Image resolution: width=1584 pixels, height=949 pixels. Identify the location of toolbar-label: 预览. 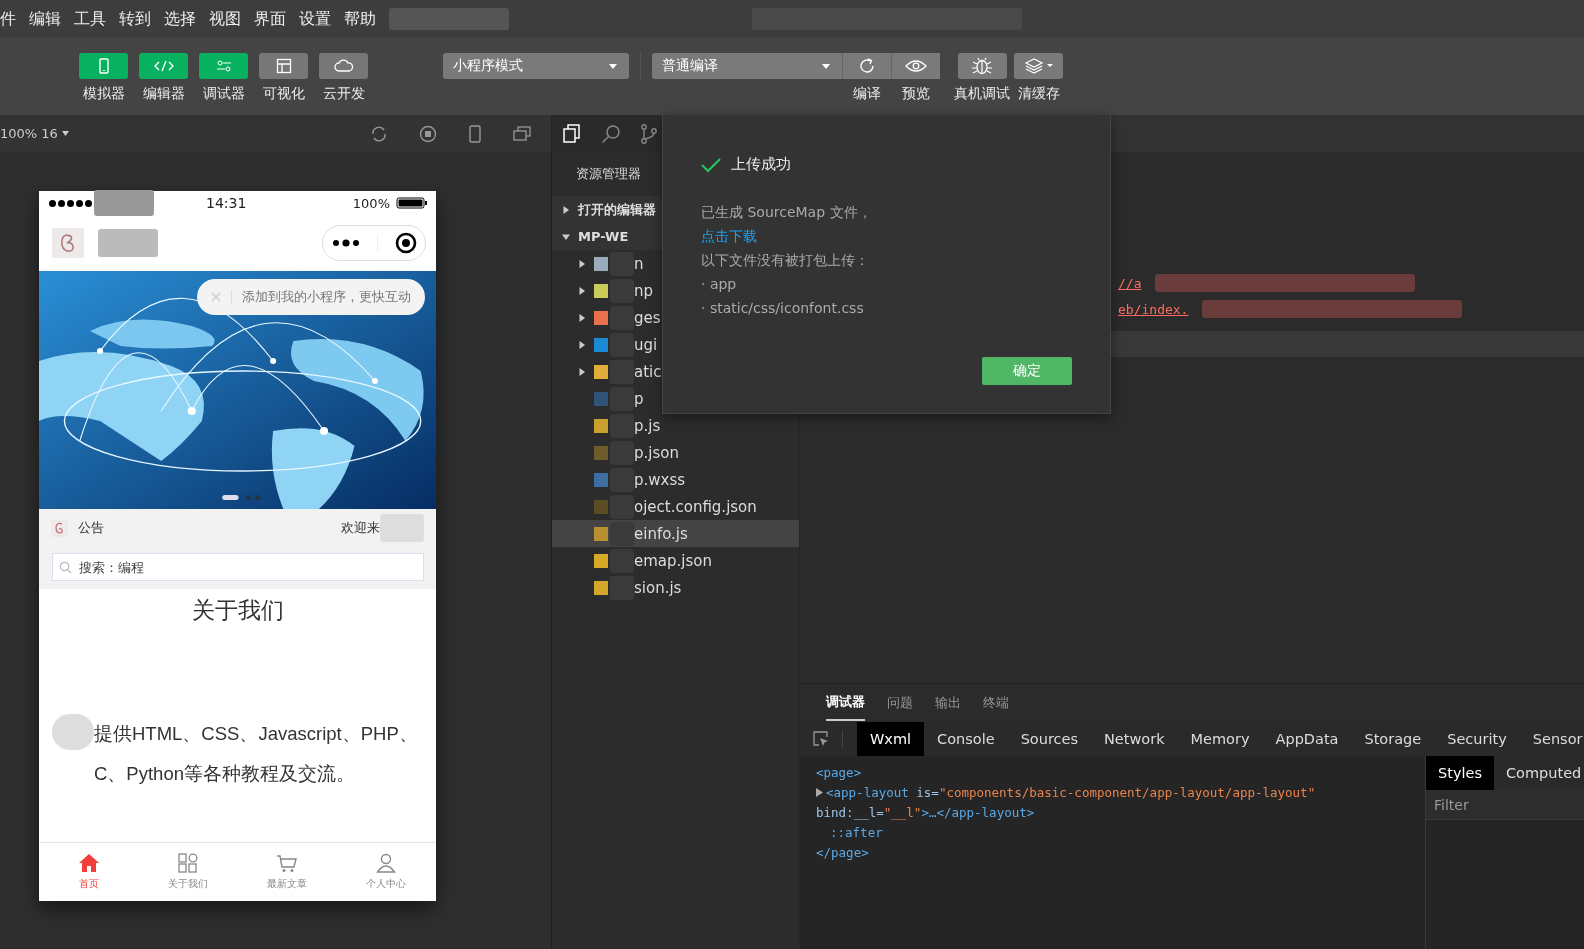
(915, 94).